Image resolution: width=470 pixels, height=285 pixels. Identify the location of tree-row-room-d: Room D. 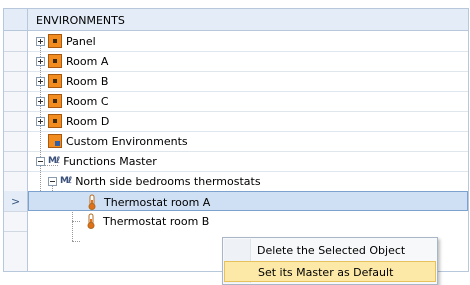
(248, 121).